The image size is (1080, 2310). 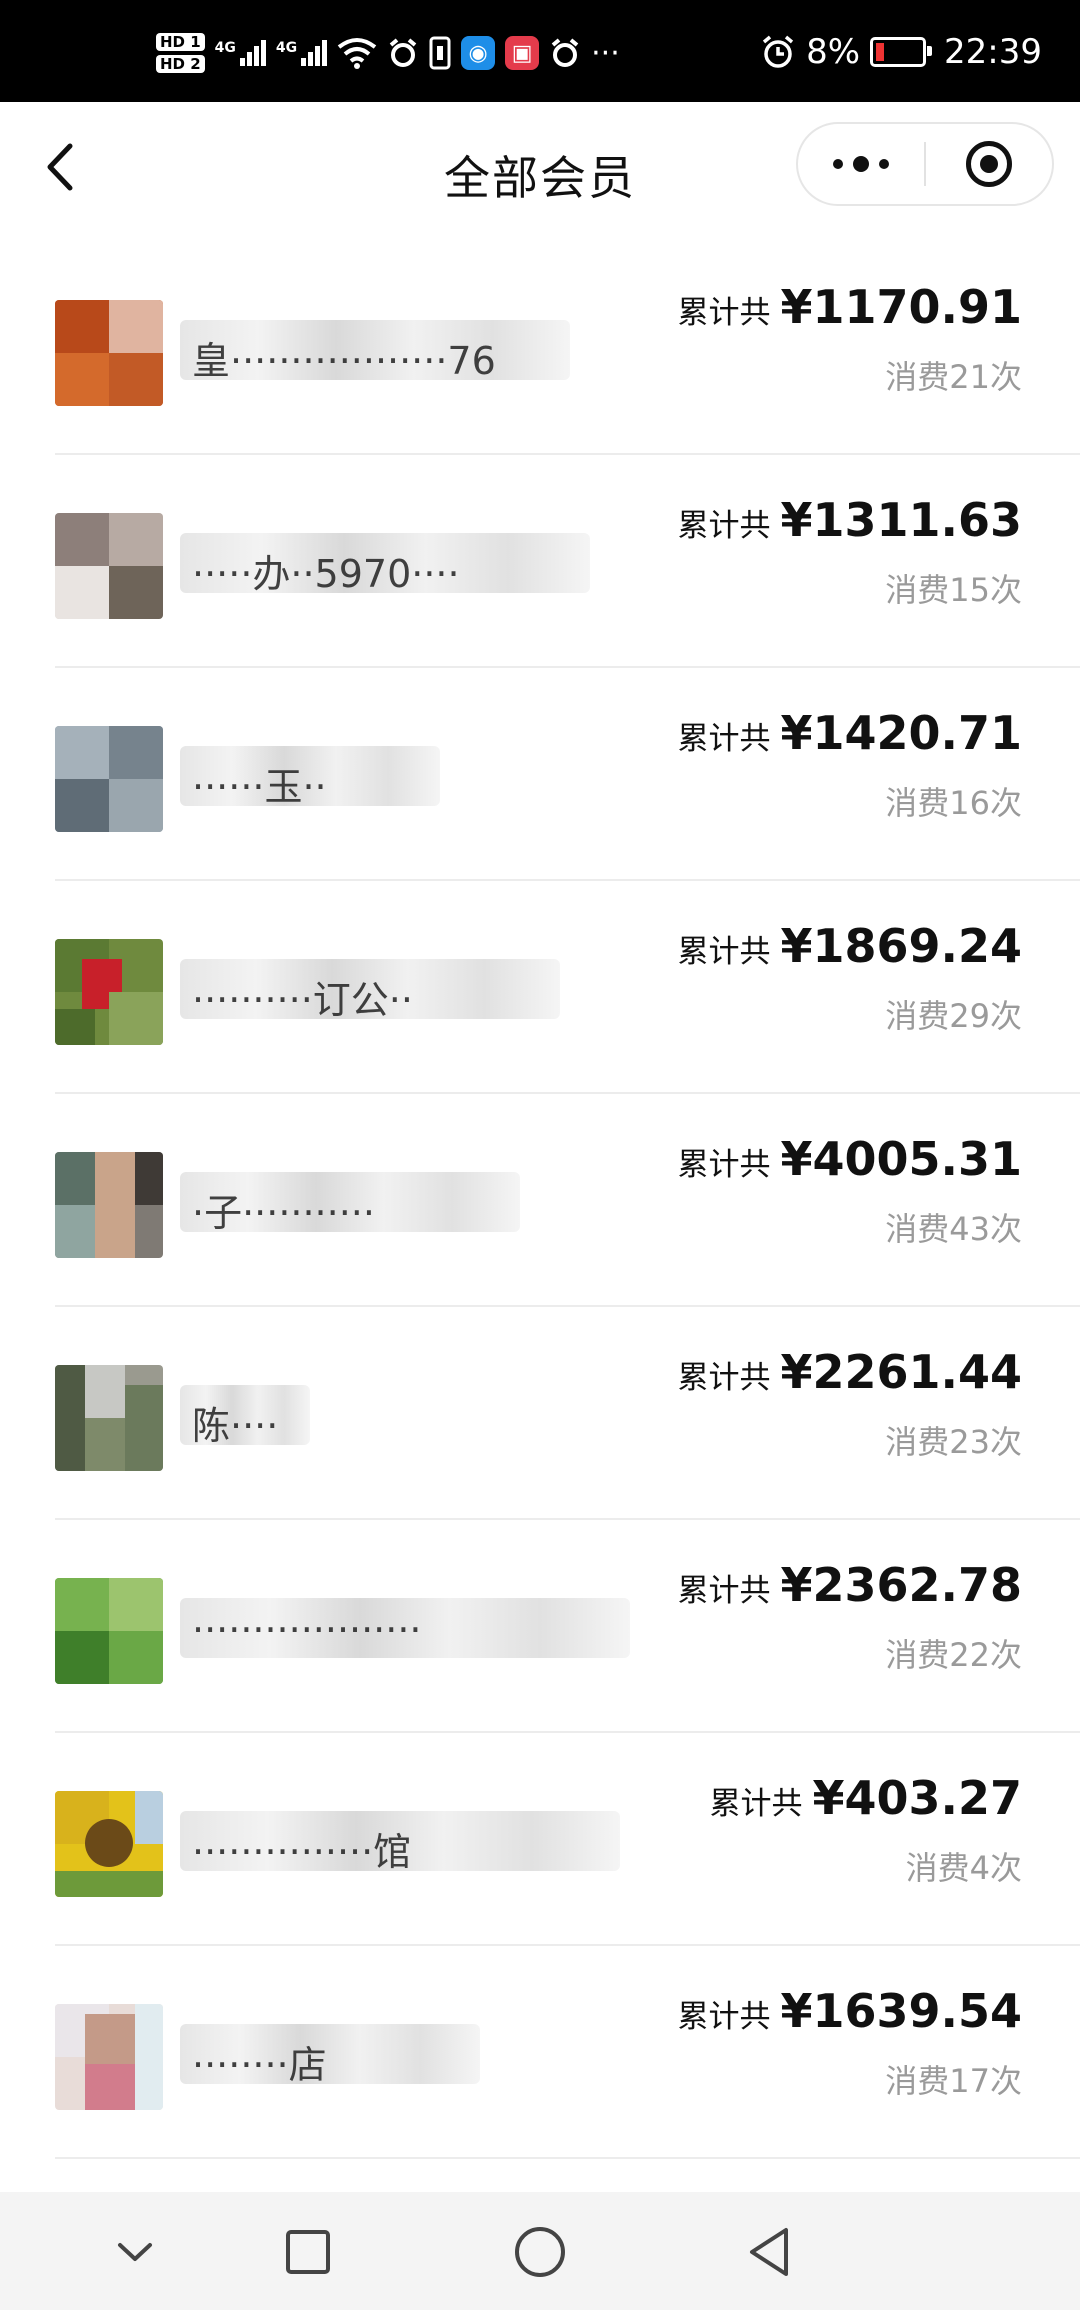 I want to click on total-line: 累计共 ¥1311.63, so click(x=849, y=520).